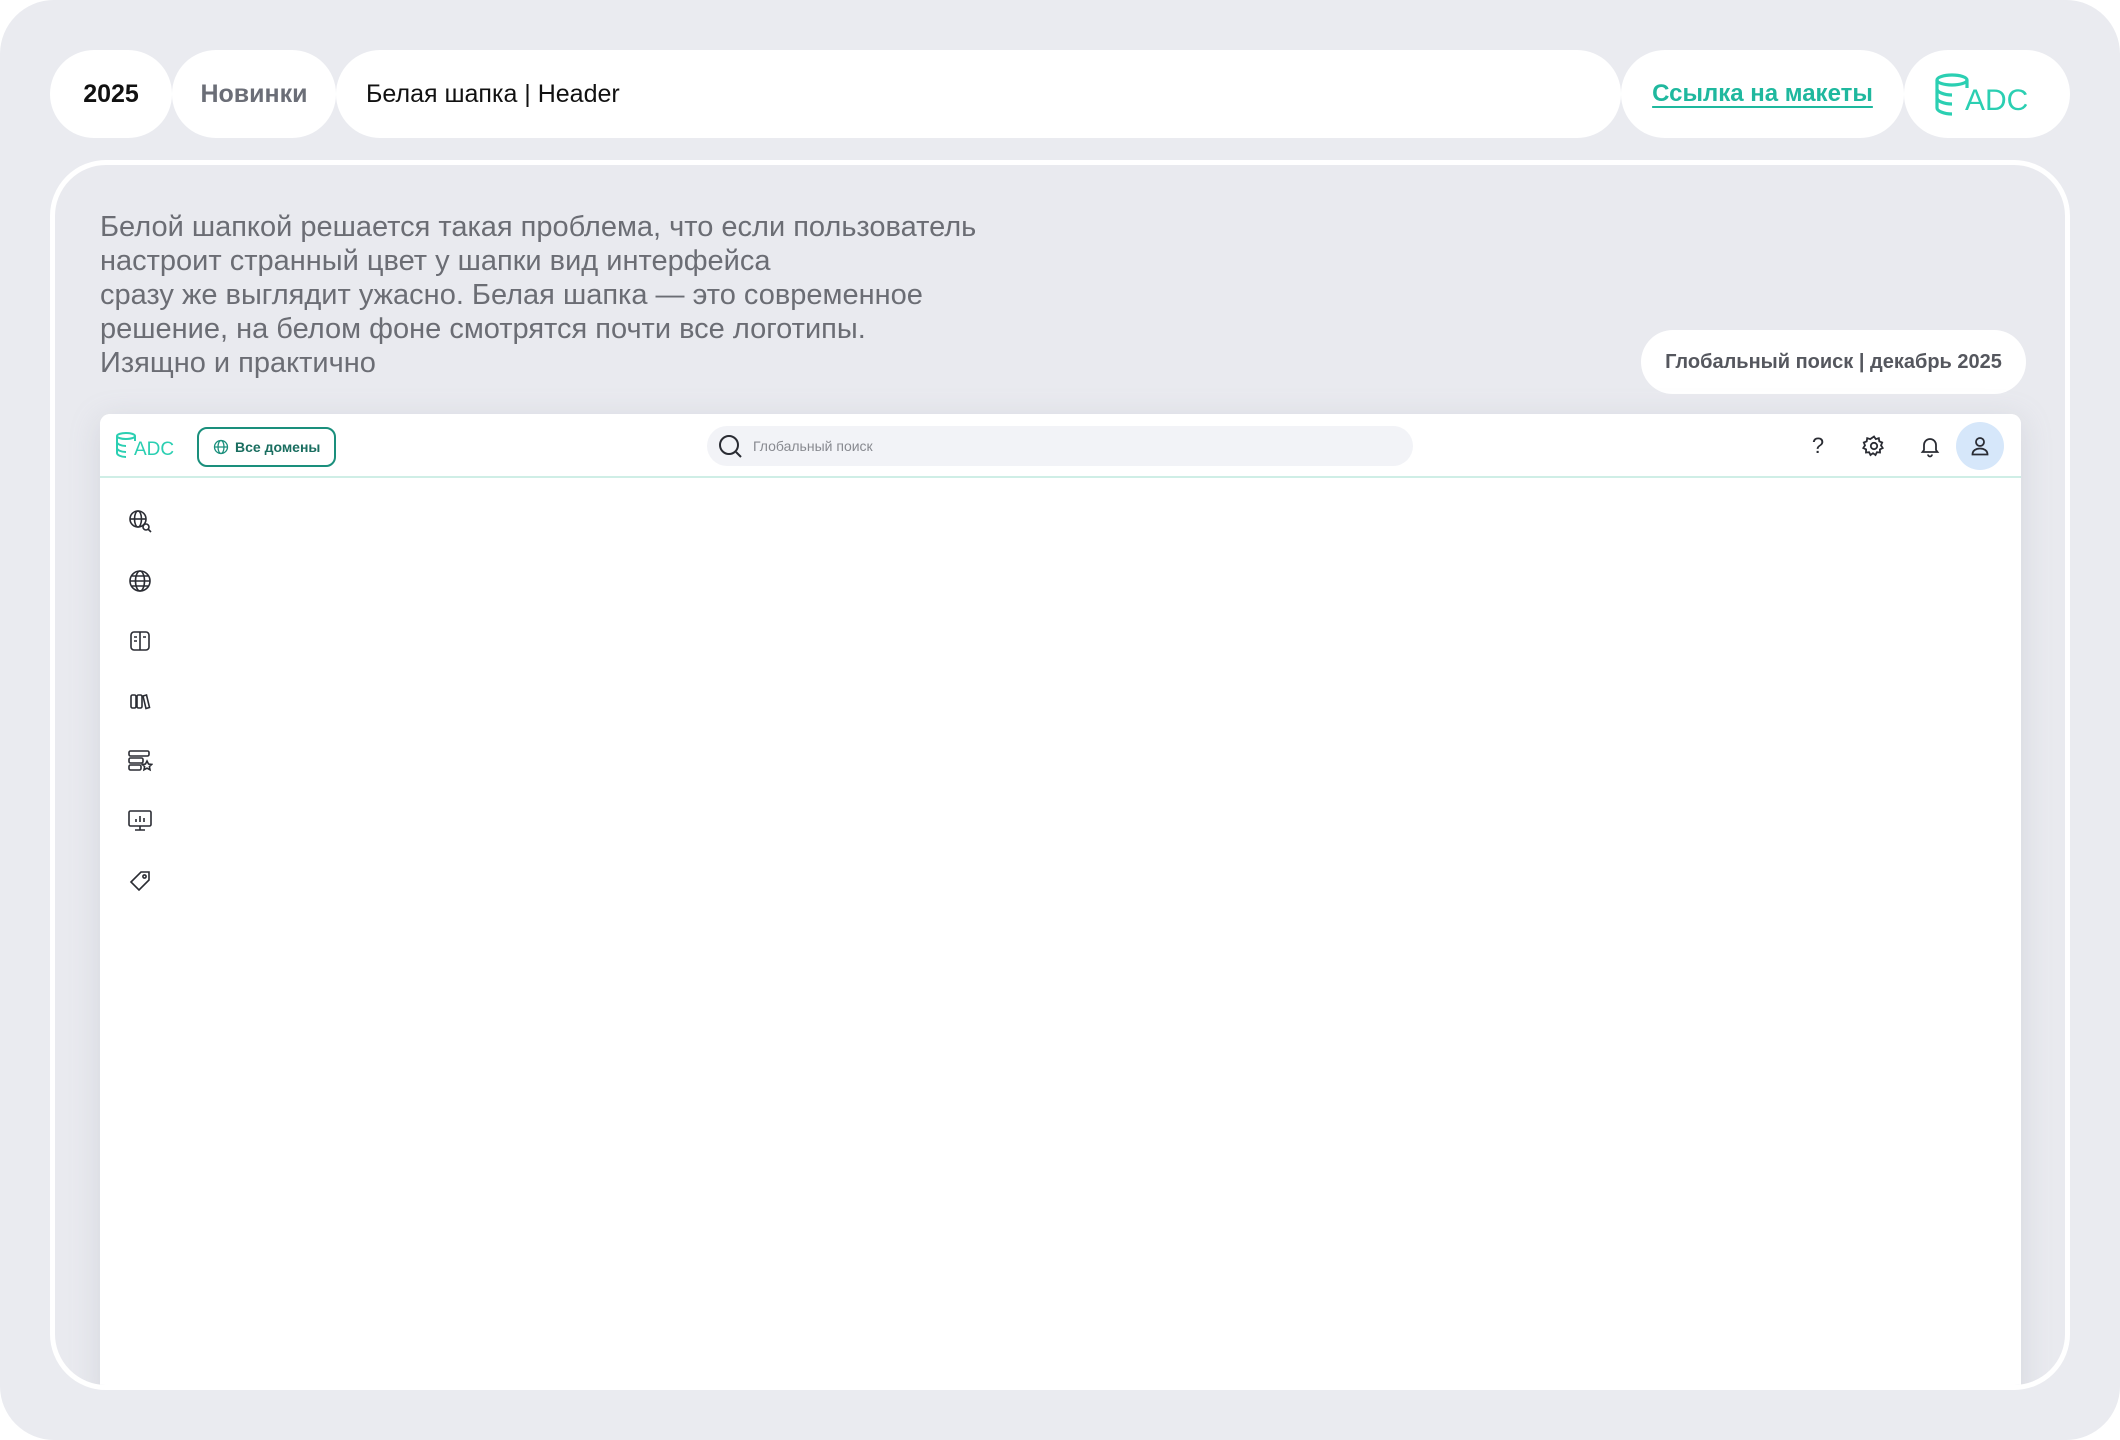 Image resolution: width=2120 pixels, height=1440 pixels. I want to click on mockups-link-pill: Ссылка на макеты, so click(1762, 94).